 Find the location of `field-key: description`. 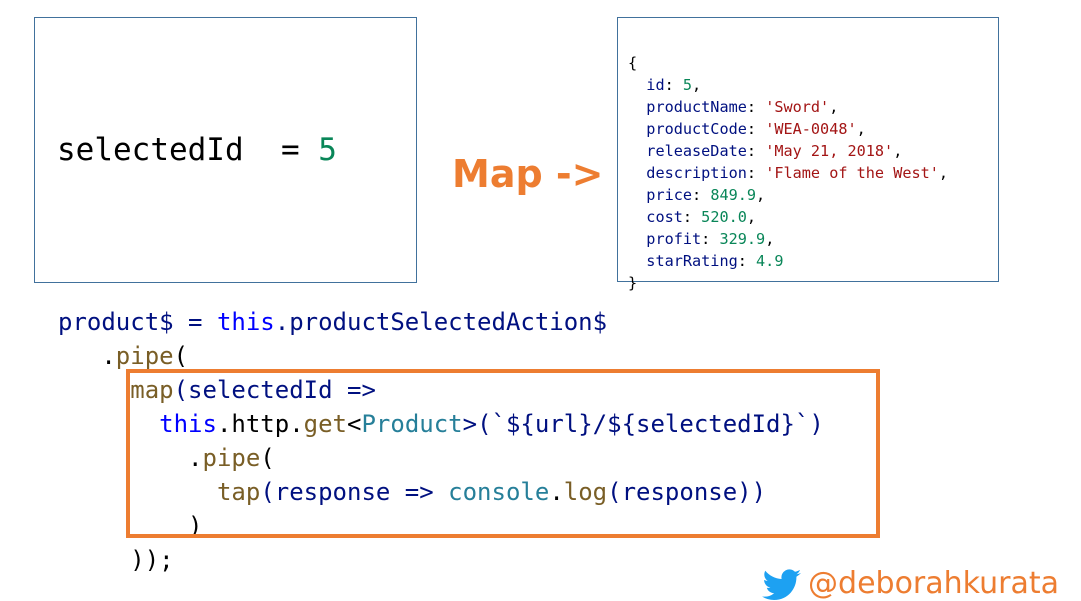

field-key: description is located at coordinates (696, 173).